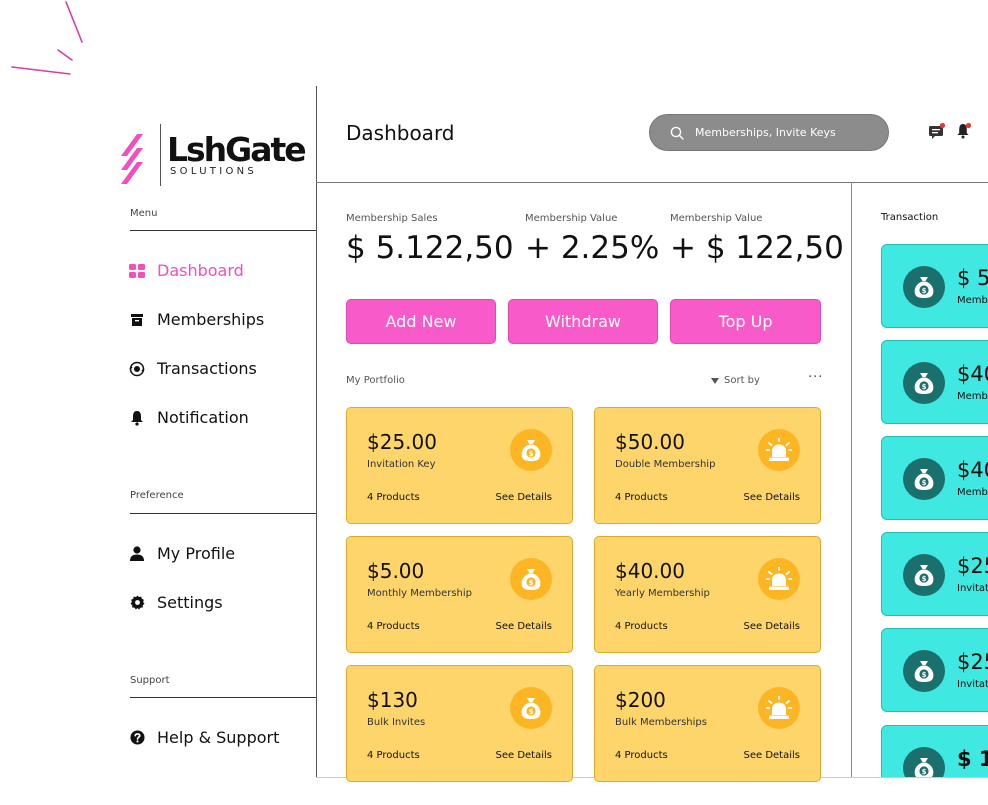 Image resolution: width=988 pixels, height=805 pixels. Describe the element at coordinates (972, 588) in the screenshot. I see `transaction-type: Invitat` at that location.